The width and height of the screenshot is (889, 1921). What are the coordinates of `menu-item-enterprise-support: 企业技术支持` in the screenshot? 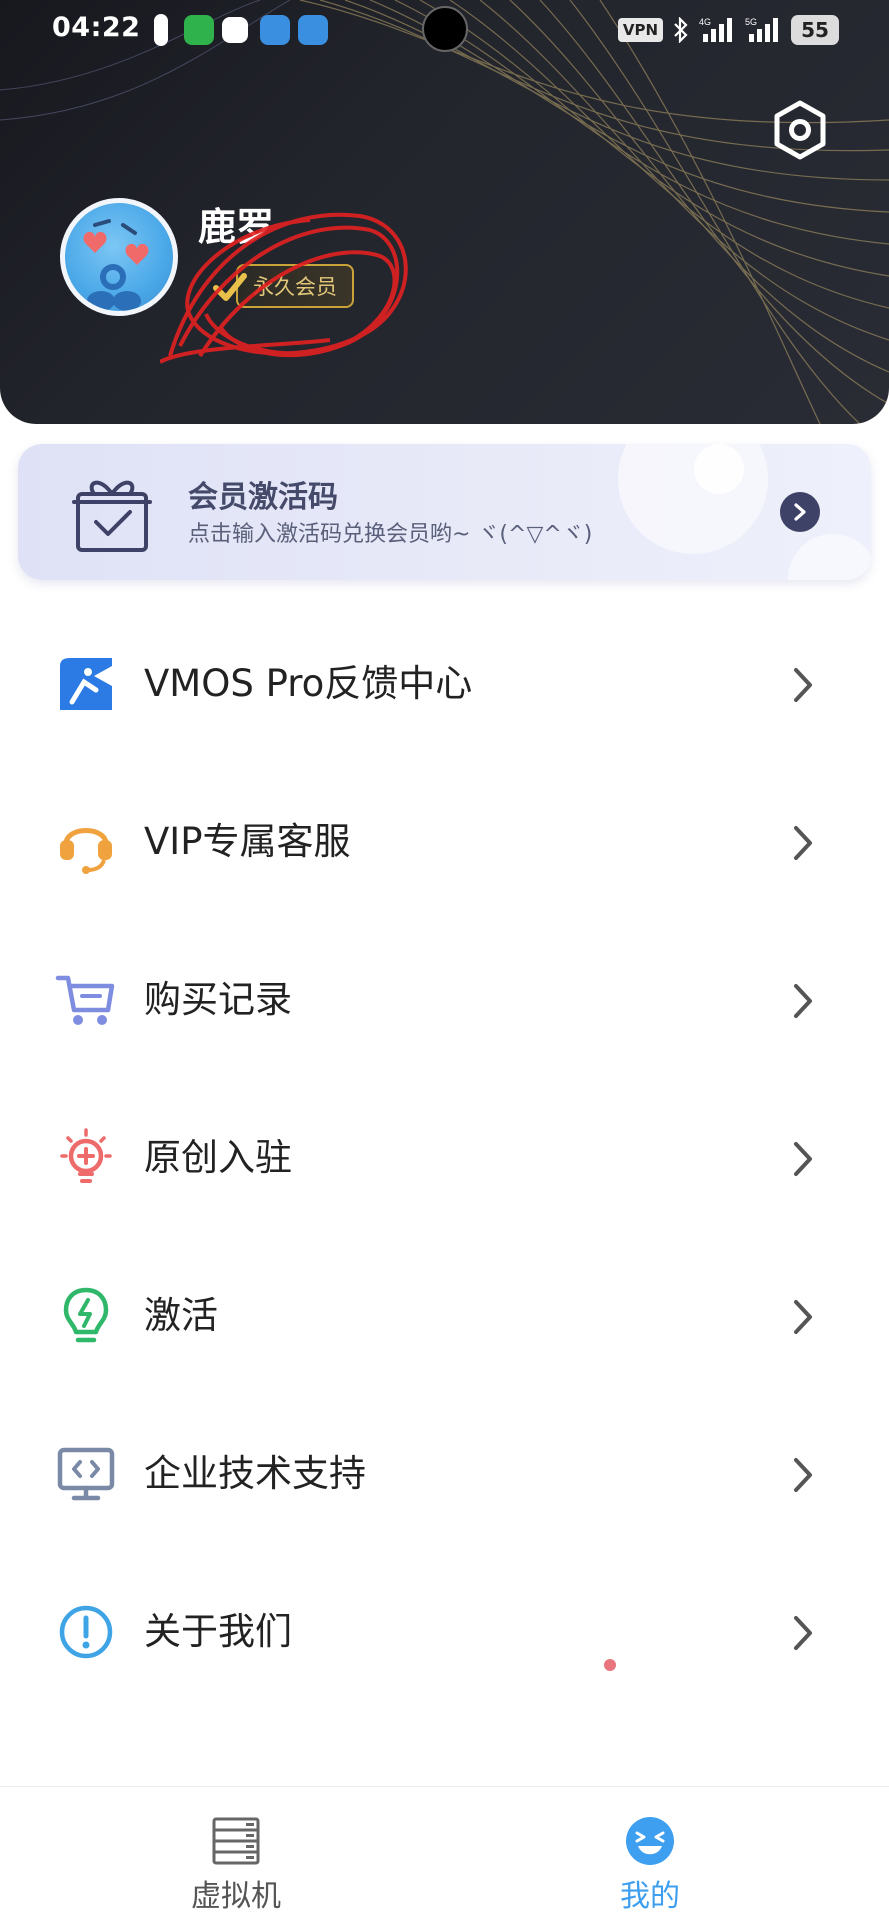 It's located at (444, 1475).